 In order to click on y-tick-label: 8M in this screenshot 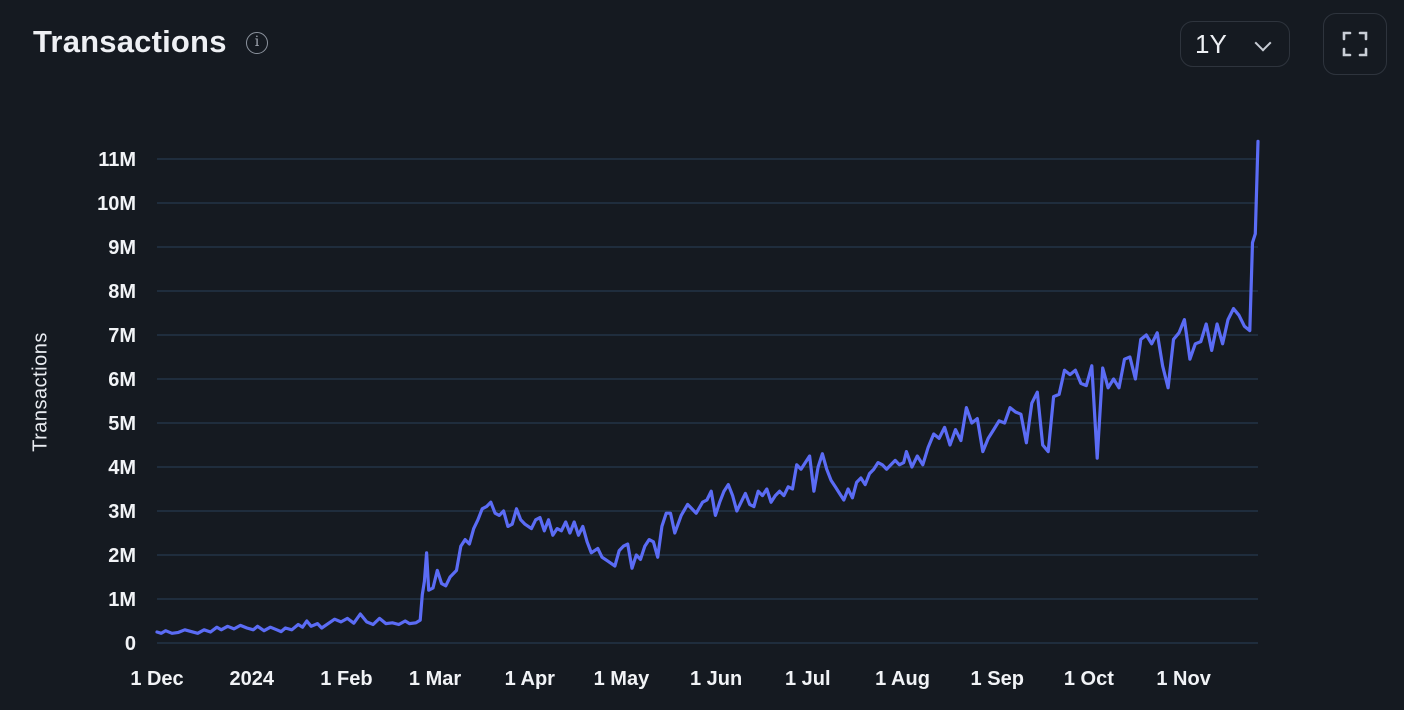, I will do `click(122, 292)`.